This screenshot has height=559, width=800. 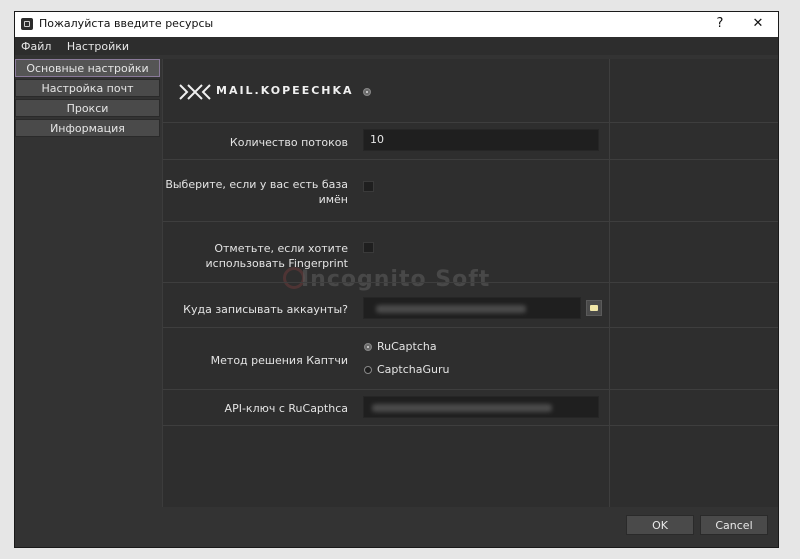 What do you see at coordinates (195, 92) in the screenshot?
I see `logo-icon` at bounding box center [195, 92].